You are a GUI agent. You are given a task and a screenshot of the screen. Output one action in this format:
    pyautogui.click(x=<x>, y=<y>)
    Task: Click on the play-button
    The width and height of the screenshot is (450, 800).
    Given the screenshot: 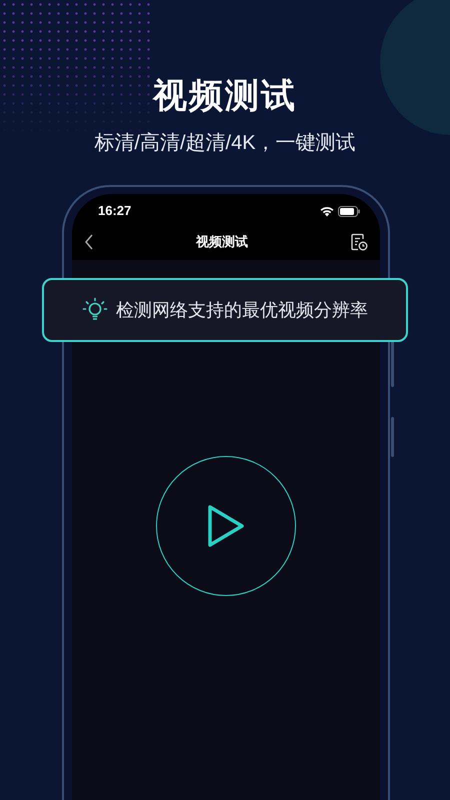 What is the action you would take?
    pyautogui.click(x=226, y=526)
    